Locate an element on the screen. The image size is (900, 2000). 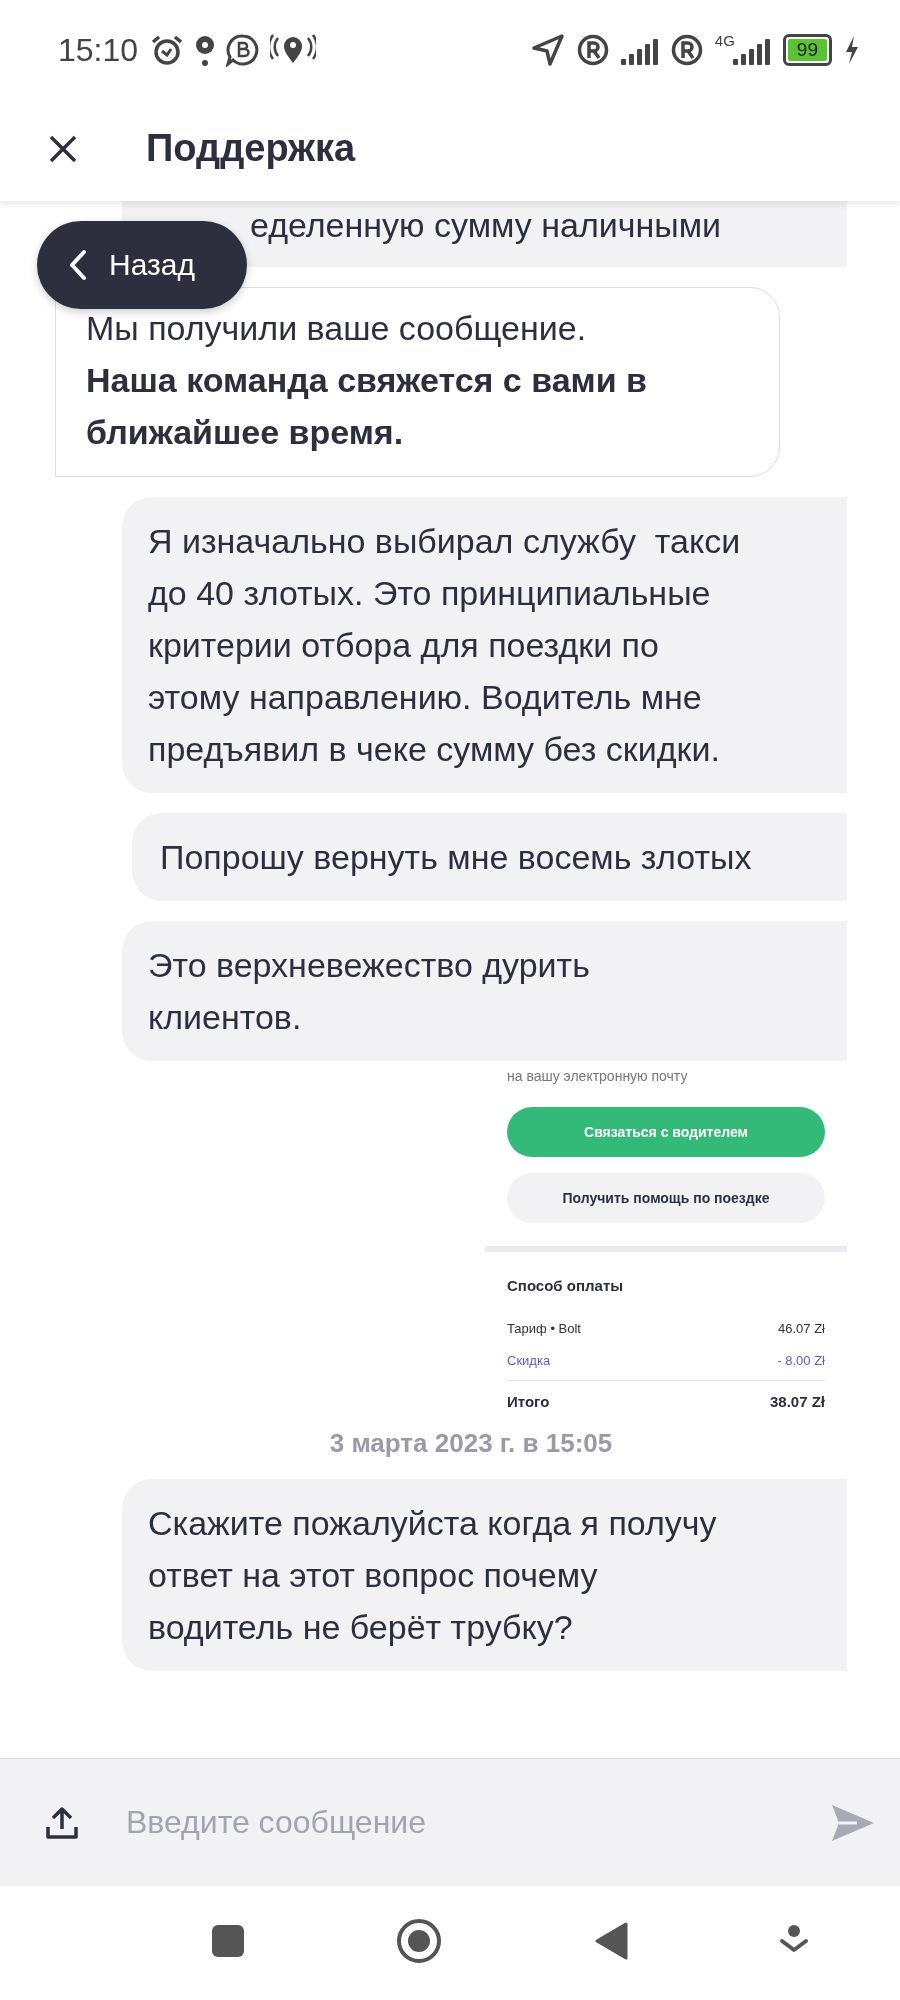
pin-icon is located at coordinates (205, 50).